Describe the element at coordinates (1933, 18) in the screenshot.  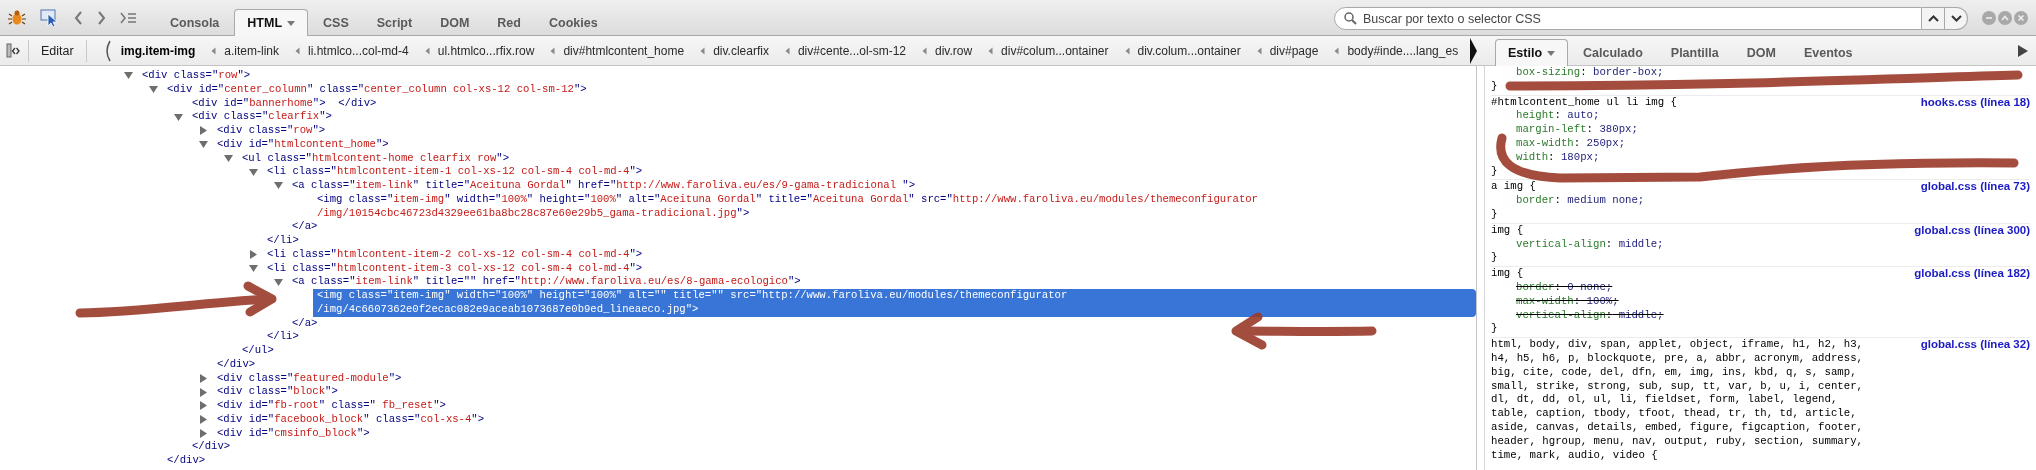
I see `previous-button` at that location.